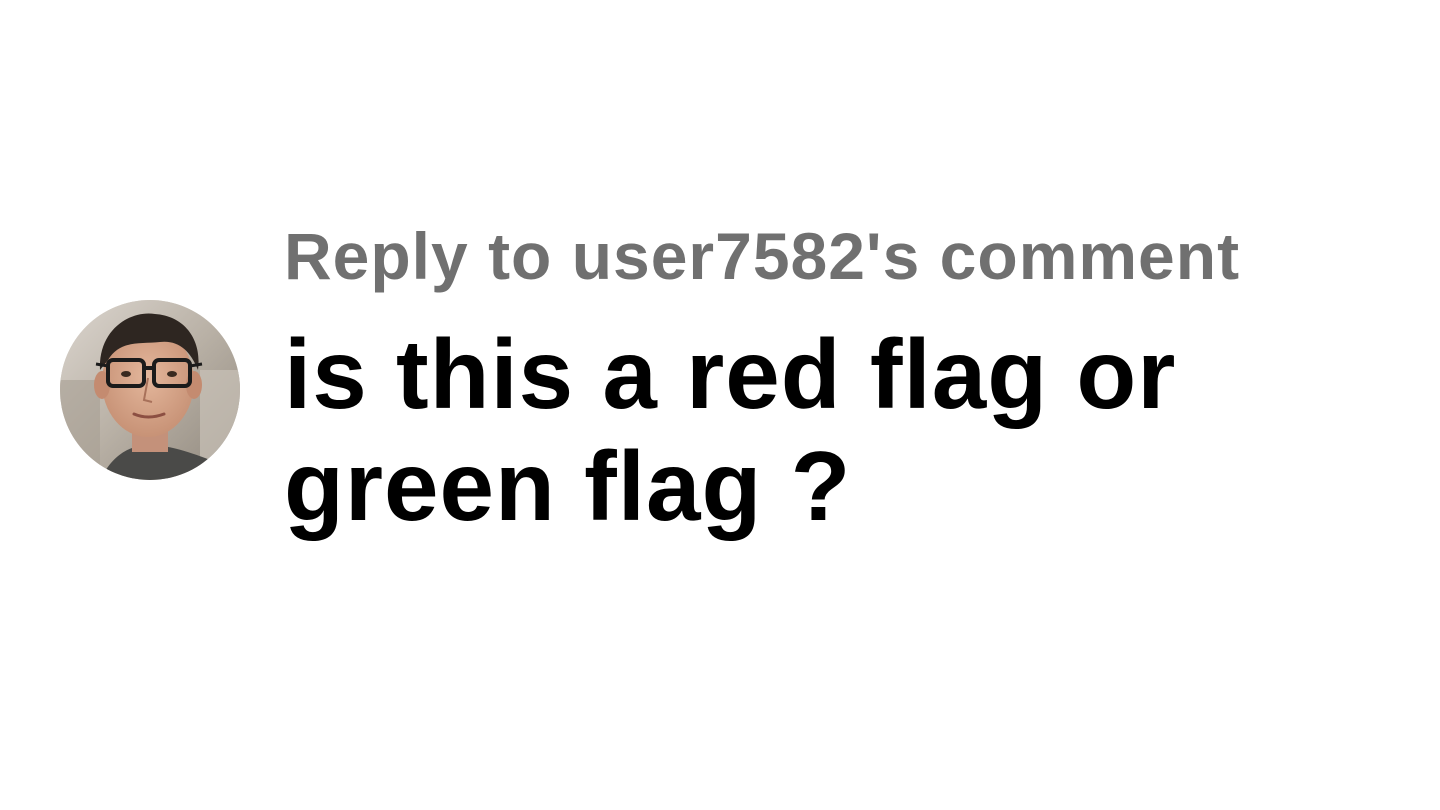 The image size is (1440, 810). I want to click on avatar, so click(150, 390).